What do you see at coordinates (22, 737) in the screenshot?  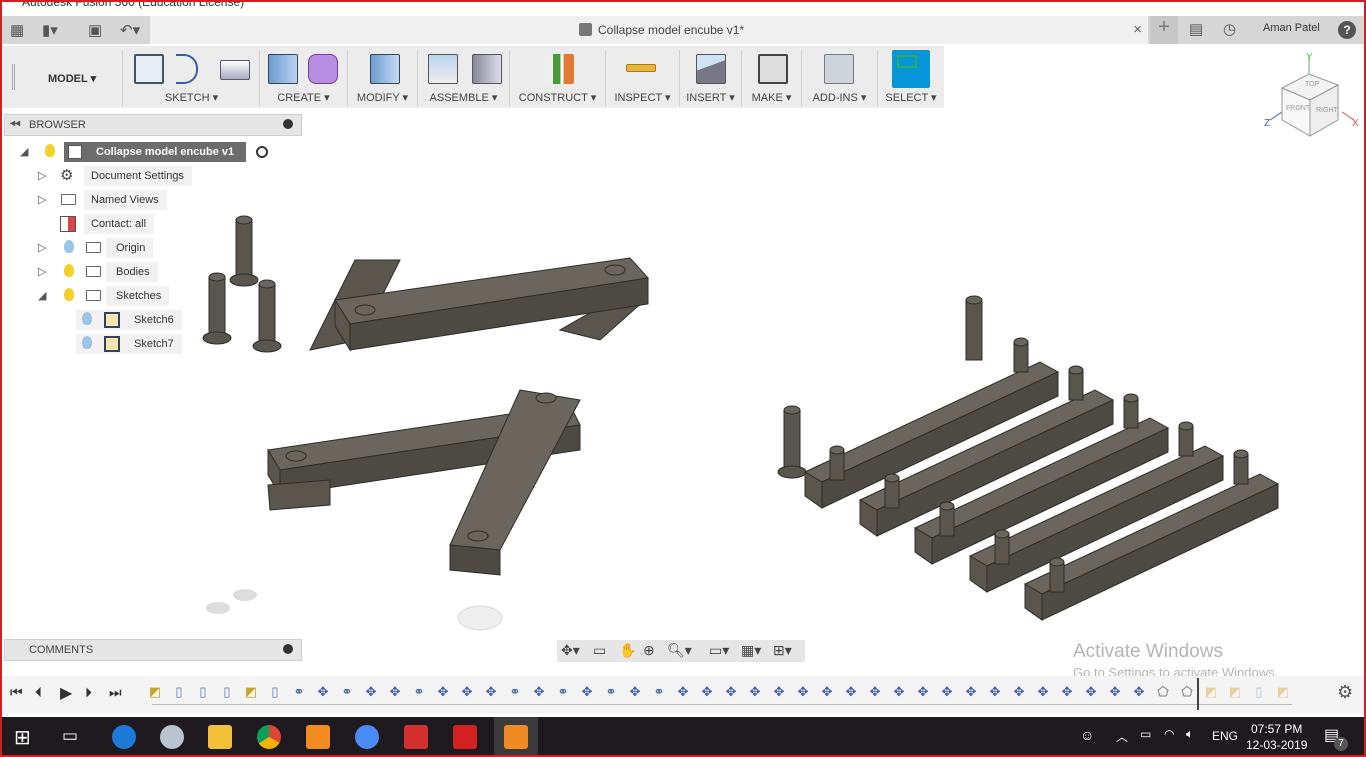 I see `start-button-icon: ⊞` at bounding box center [22, 737].